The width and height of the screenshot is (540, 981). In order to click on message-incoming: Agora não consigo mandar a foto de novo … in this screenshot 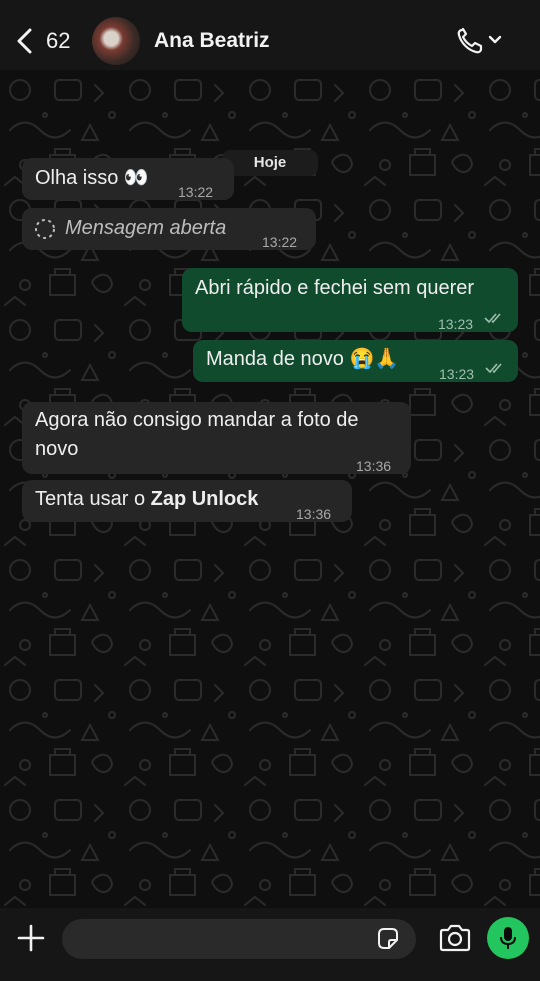, I will do `click(216, 438)`.